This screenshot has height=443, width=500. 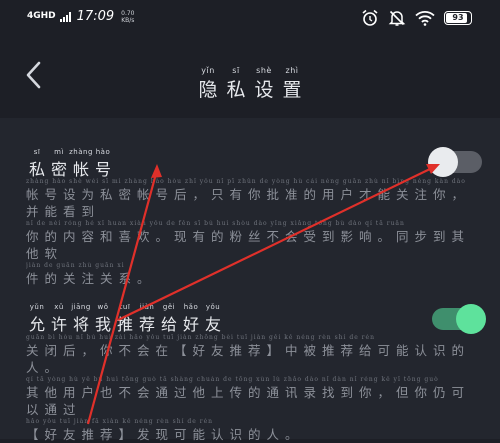 I want to click on pinyin: yǐn, so click(x=208, y=70).